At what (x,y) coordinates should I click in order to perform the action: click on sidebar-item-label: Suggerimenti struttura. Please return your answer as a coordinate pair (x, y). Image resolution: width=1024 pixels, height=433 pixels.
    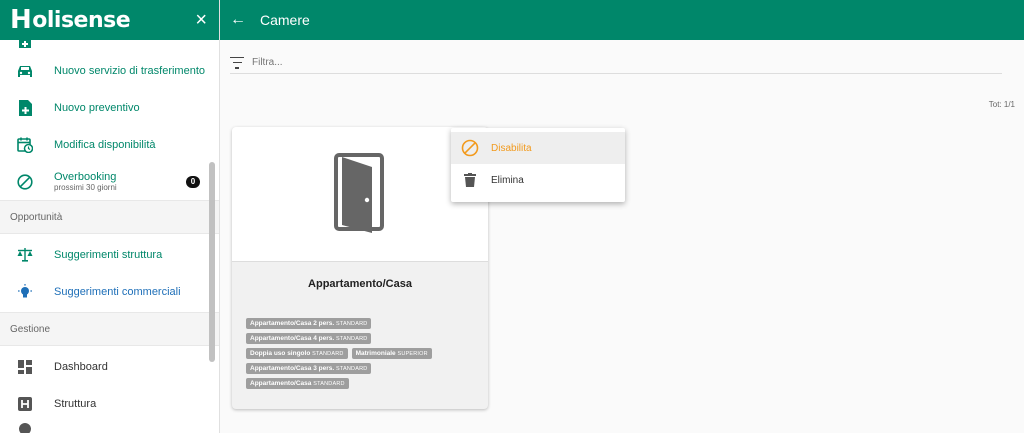
    Looking at the image, I should click on (108, 254).